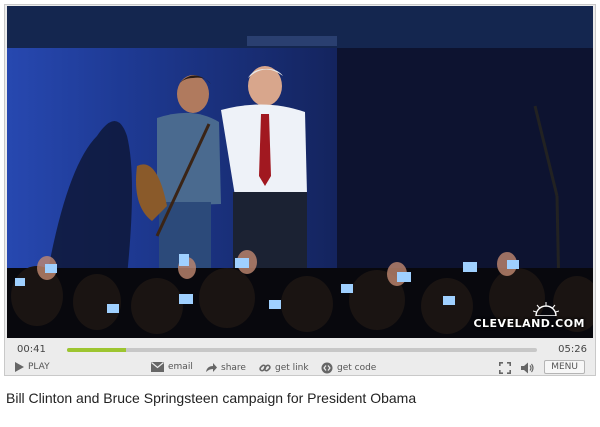  I want to click on share-button: share, so click(225, 367).